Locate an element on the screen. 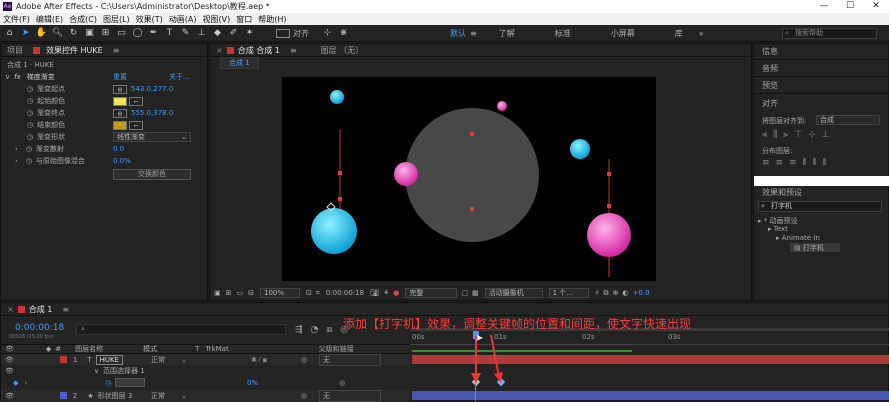 The width and height of the screenshot is (889, 402). safe-margins-icon: ⌗ is located at coordinates (318, 293).